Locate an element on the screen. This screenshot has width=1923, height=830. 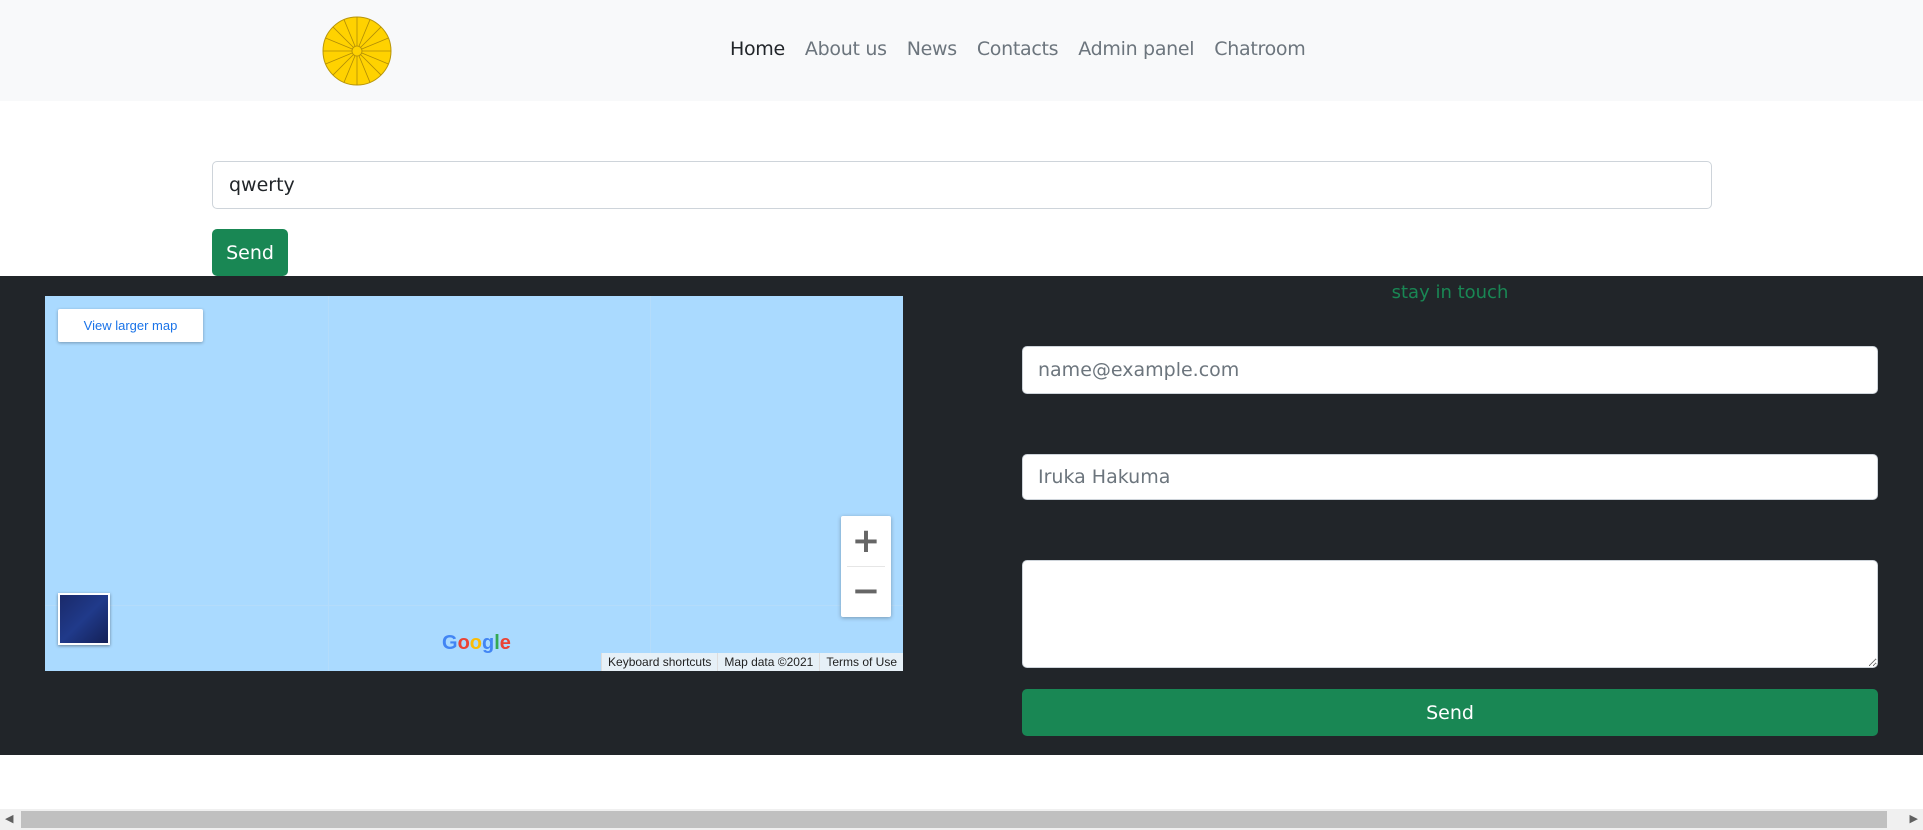
nav-contacts: Contacts is located at coordinates (1018, 49).